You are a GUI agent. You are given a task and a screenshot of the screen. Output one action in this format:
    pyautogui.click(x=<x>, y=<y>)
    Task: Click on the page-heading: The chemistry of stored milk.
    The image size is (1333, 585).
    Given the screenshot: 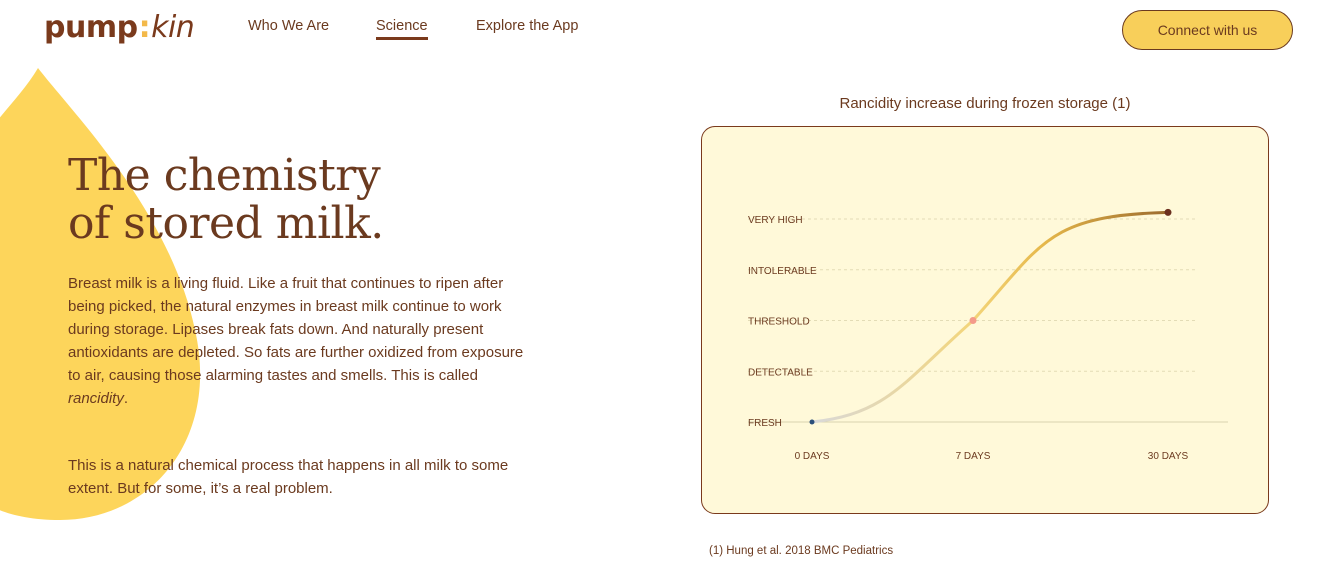 What is the action you would take?
    pyautogui.click(x=226, y=200)
    